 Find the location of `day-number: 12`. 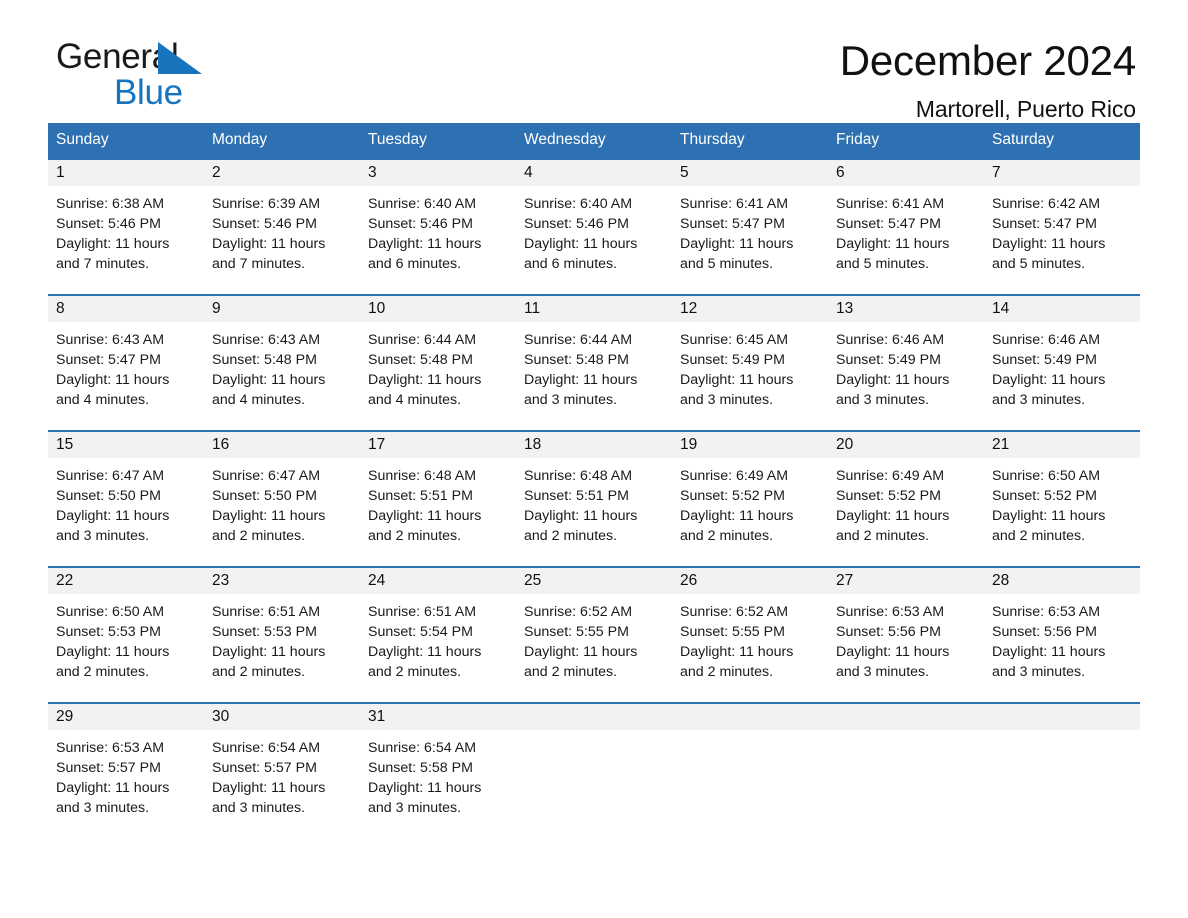

day-number: 12 is located at coordinates (750, 309).